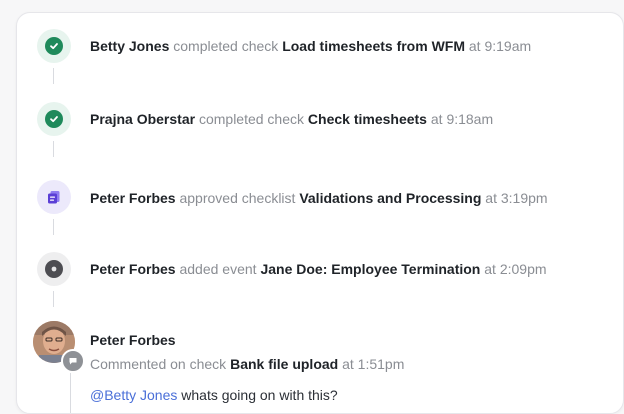  I want to click on action-text: added event, so click(218, 269).